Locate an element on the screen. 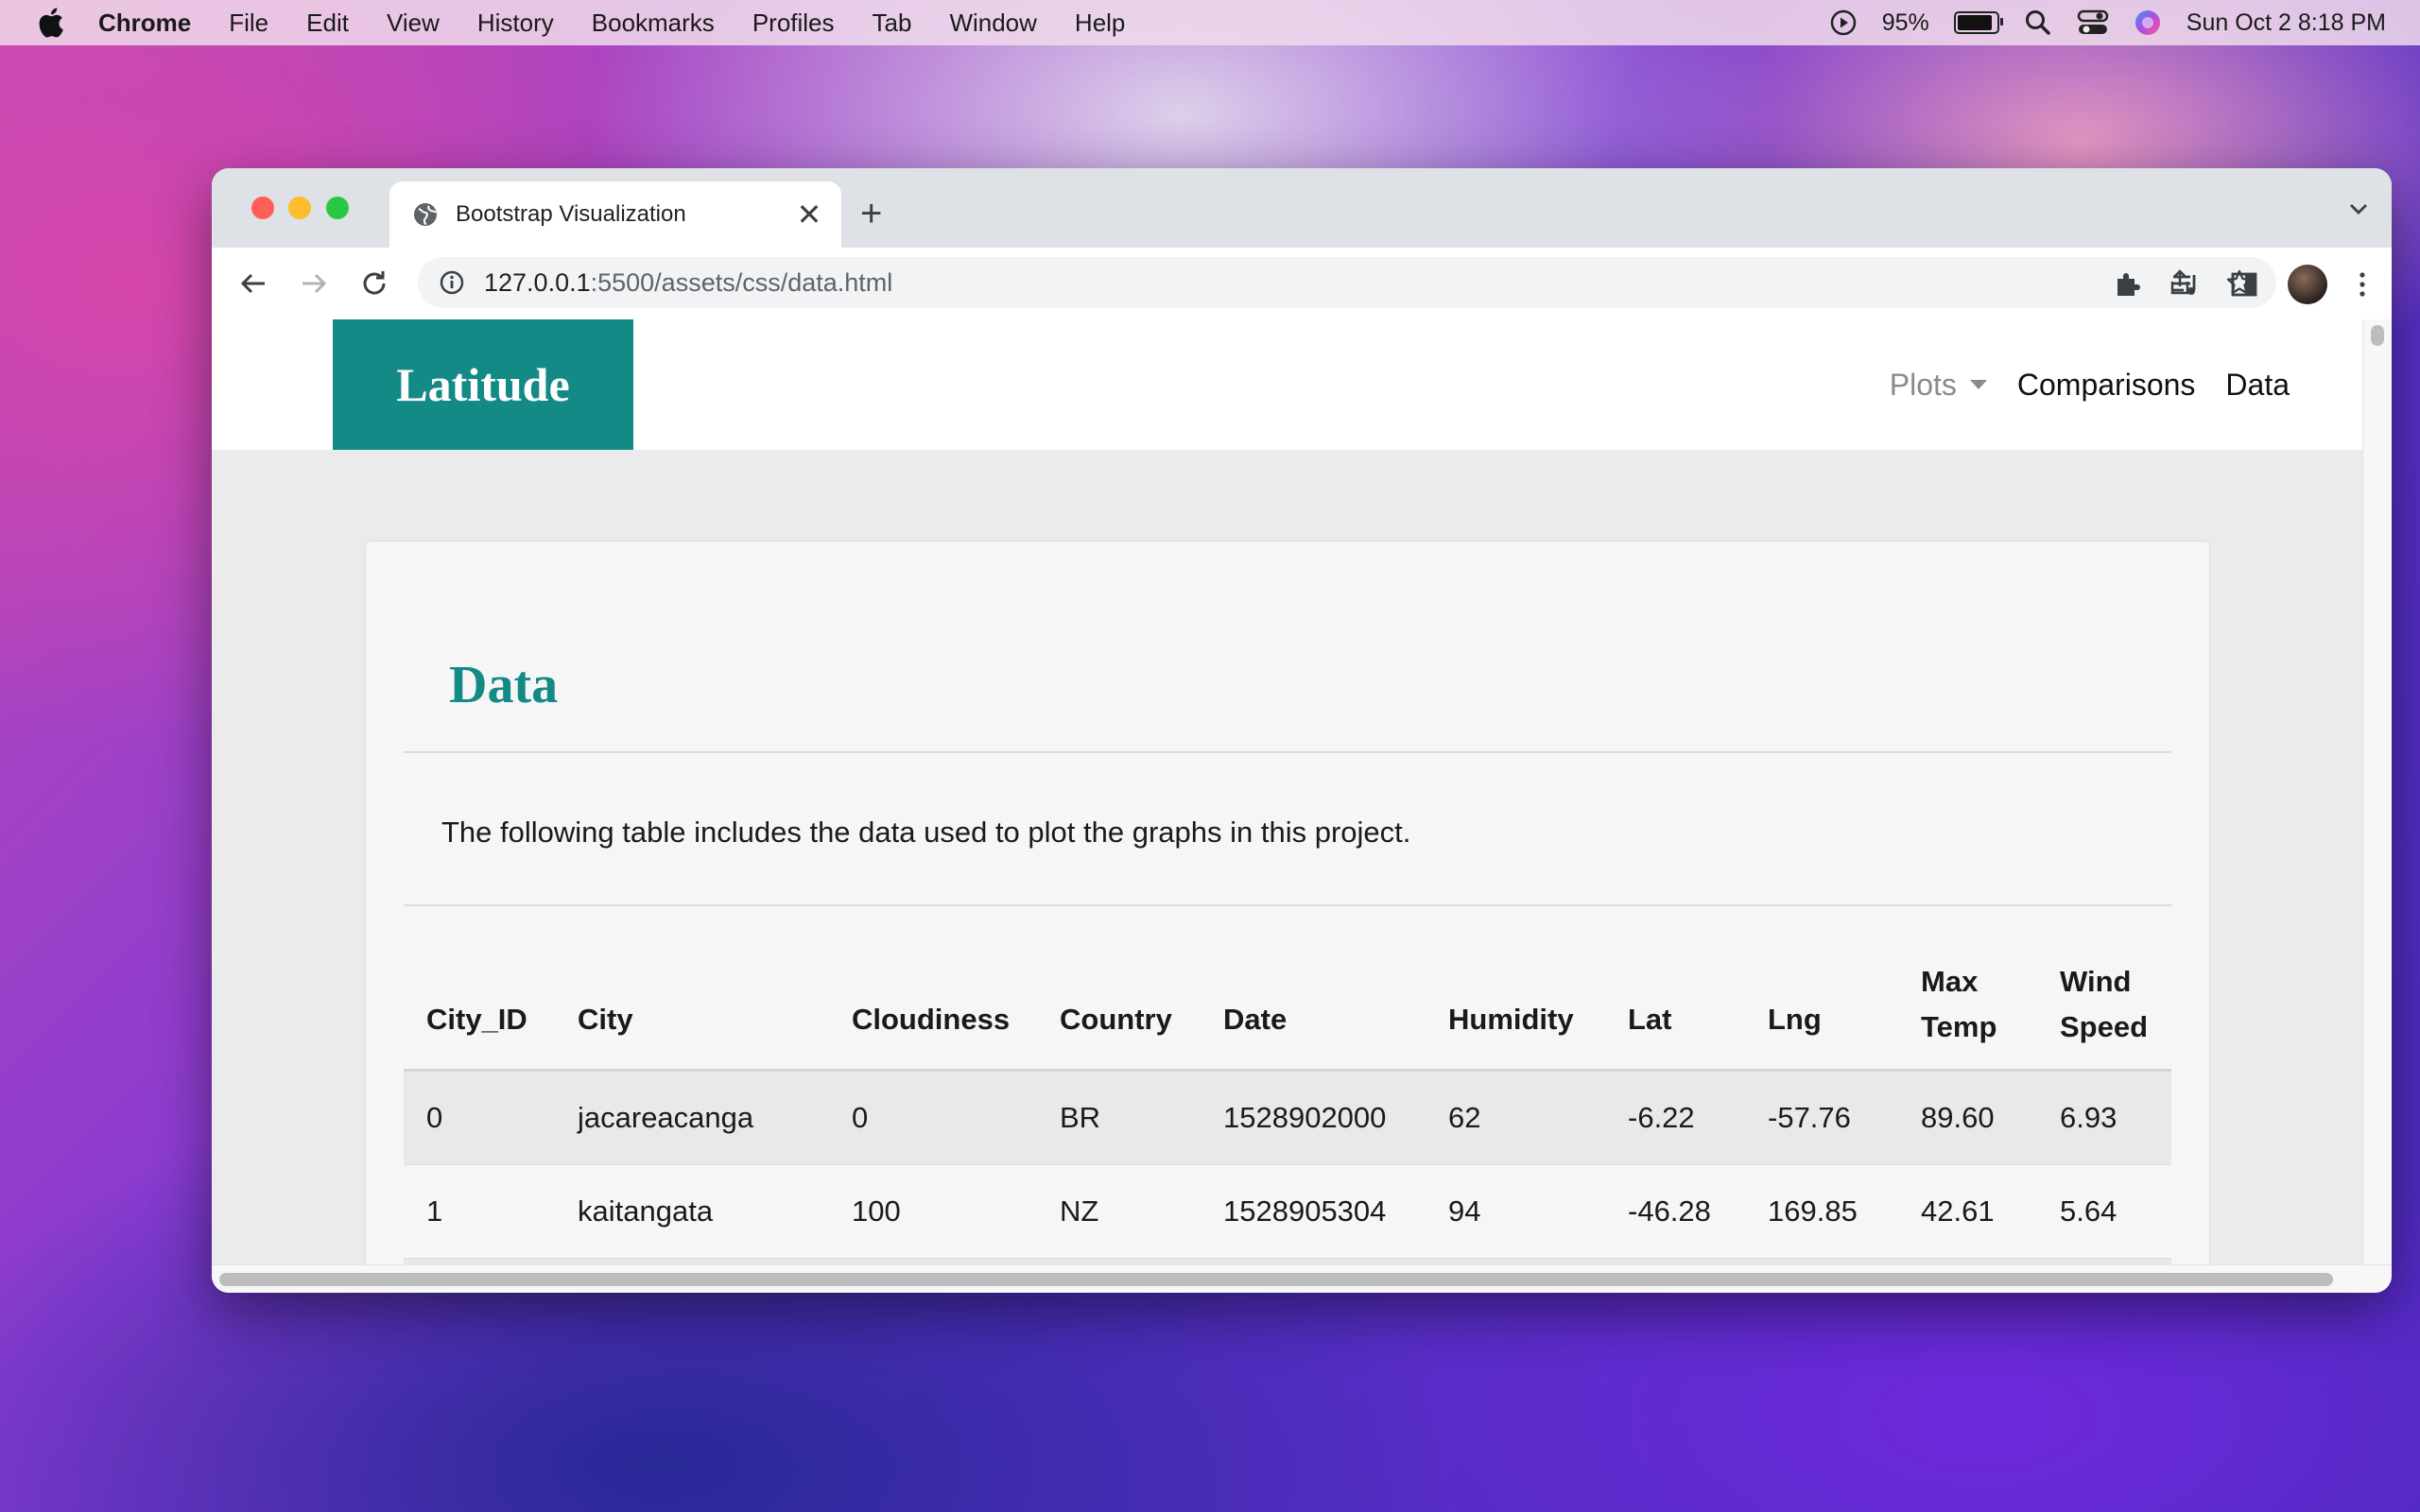  spotlight-search-icon is located at coordinates (2038, 23).